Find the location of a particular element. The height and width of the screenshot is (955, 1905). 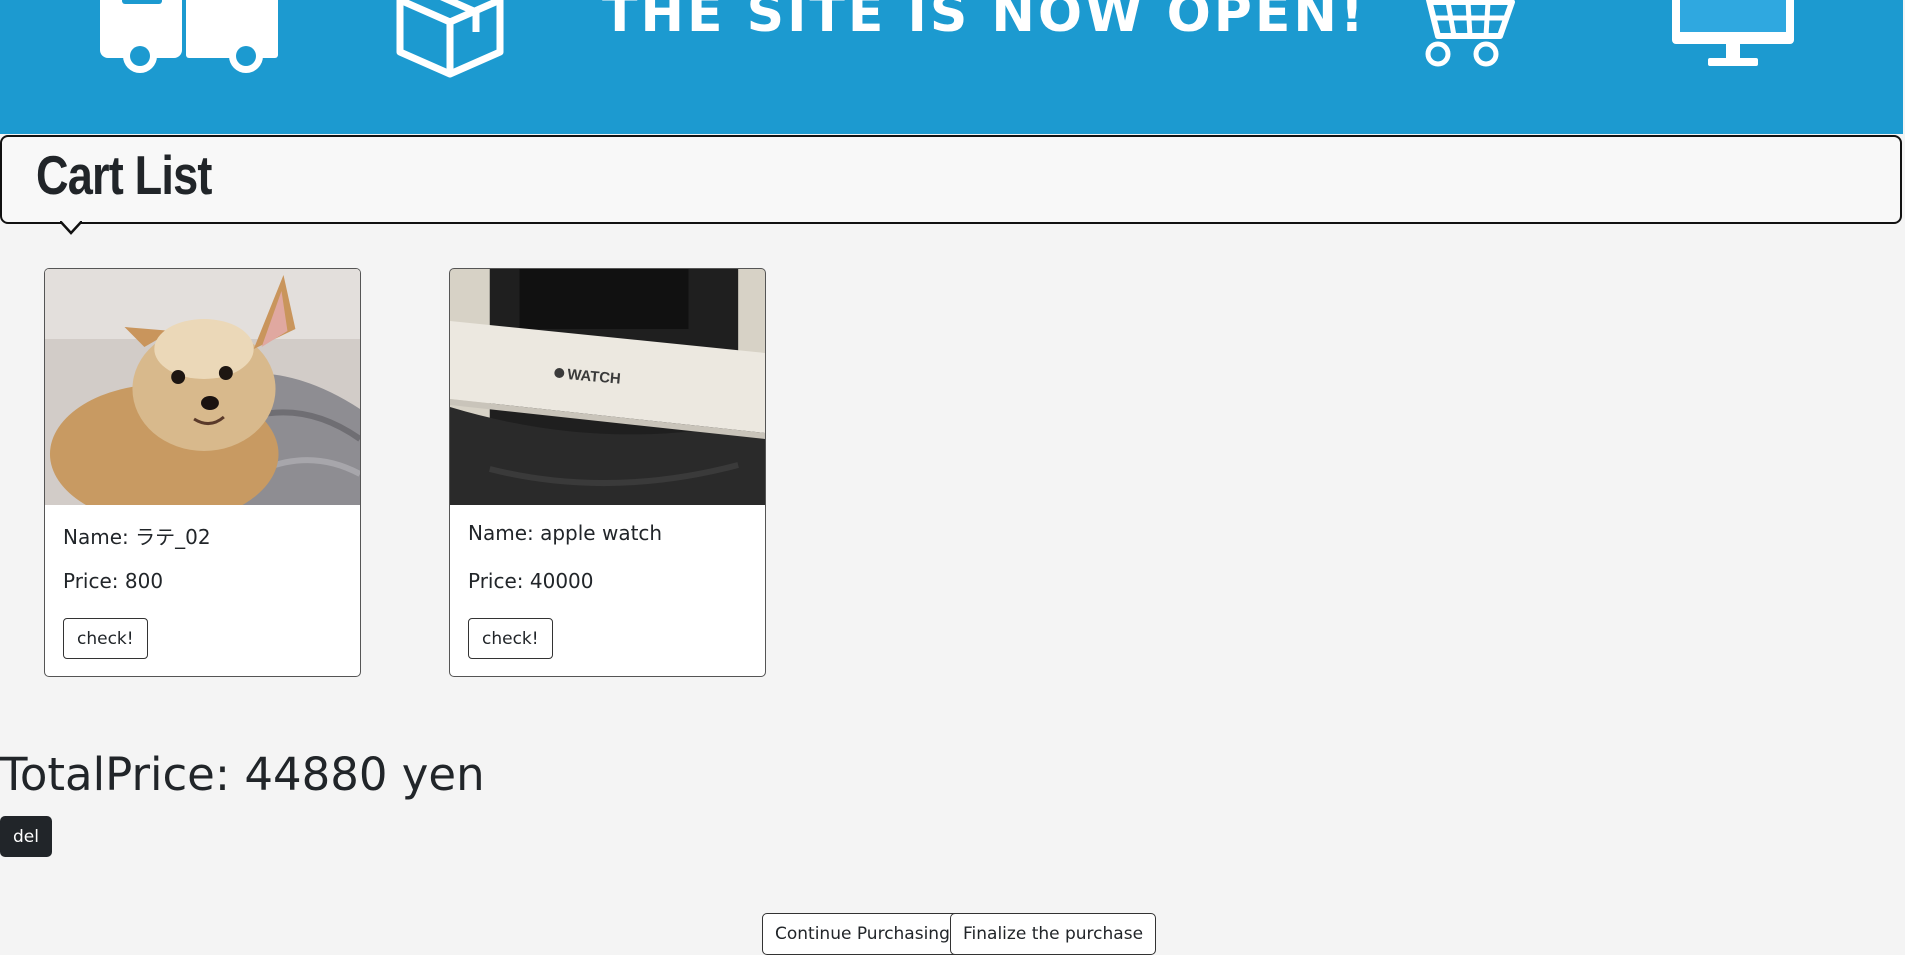

heading-tail is located at coordinates (71, 228).